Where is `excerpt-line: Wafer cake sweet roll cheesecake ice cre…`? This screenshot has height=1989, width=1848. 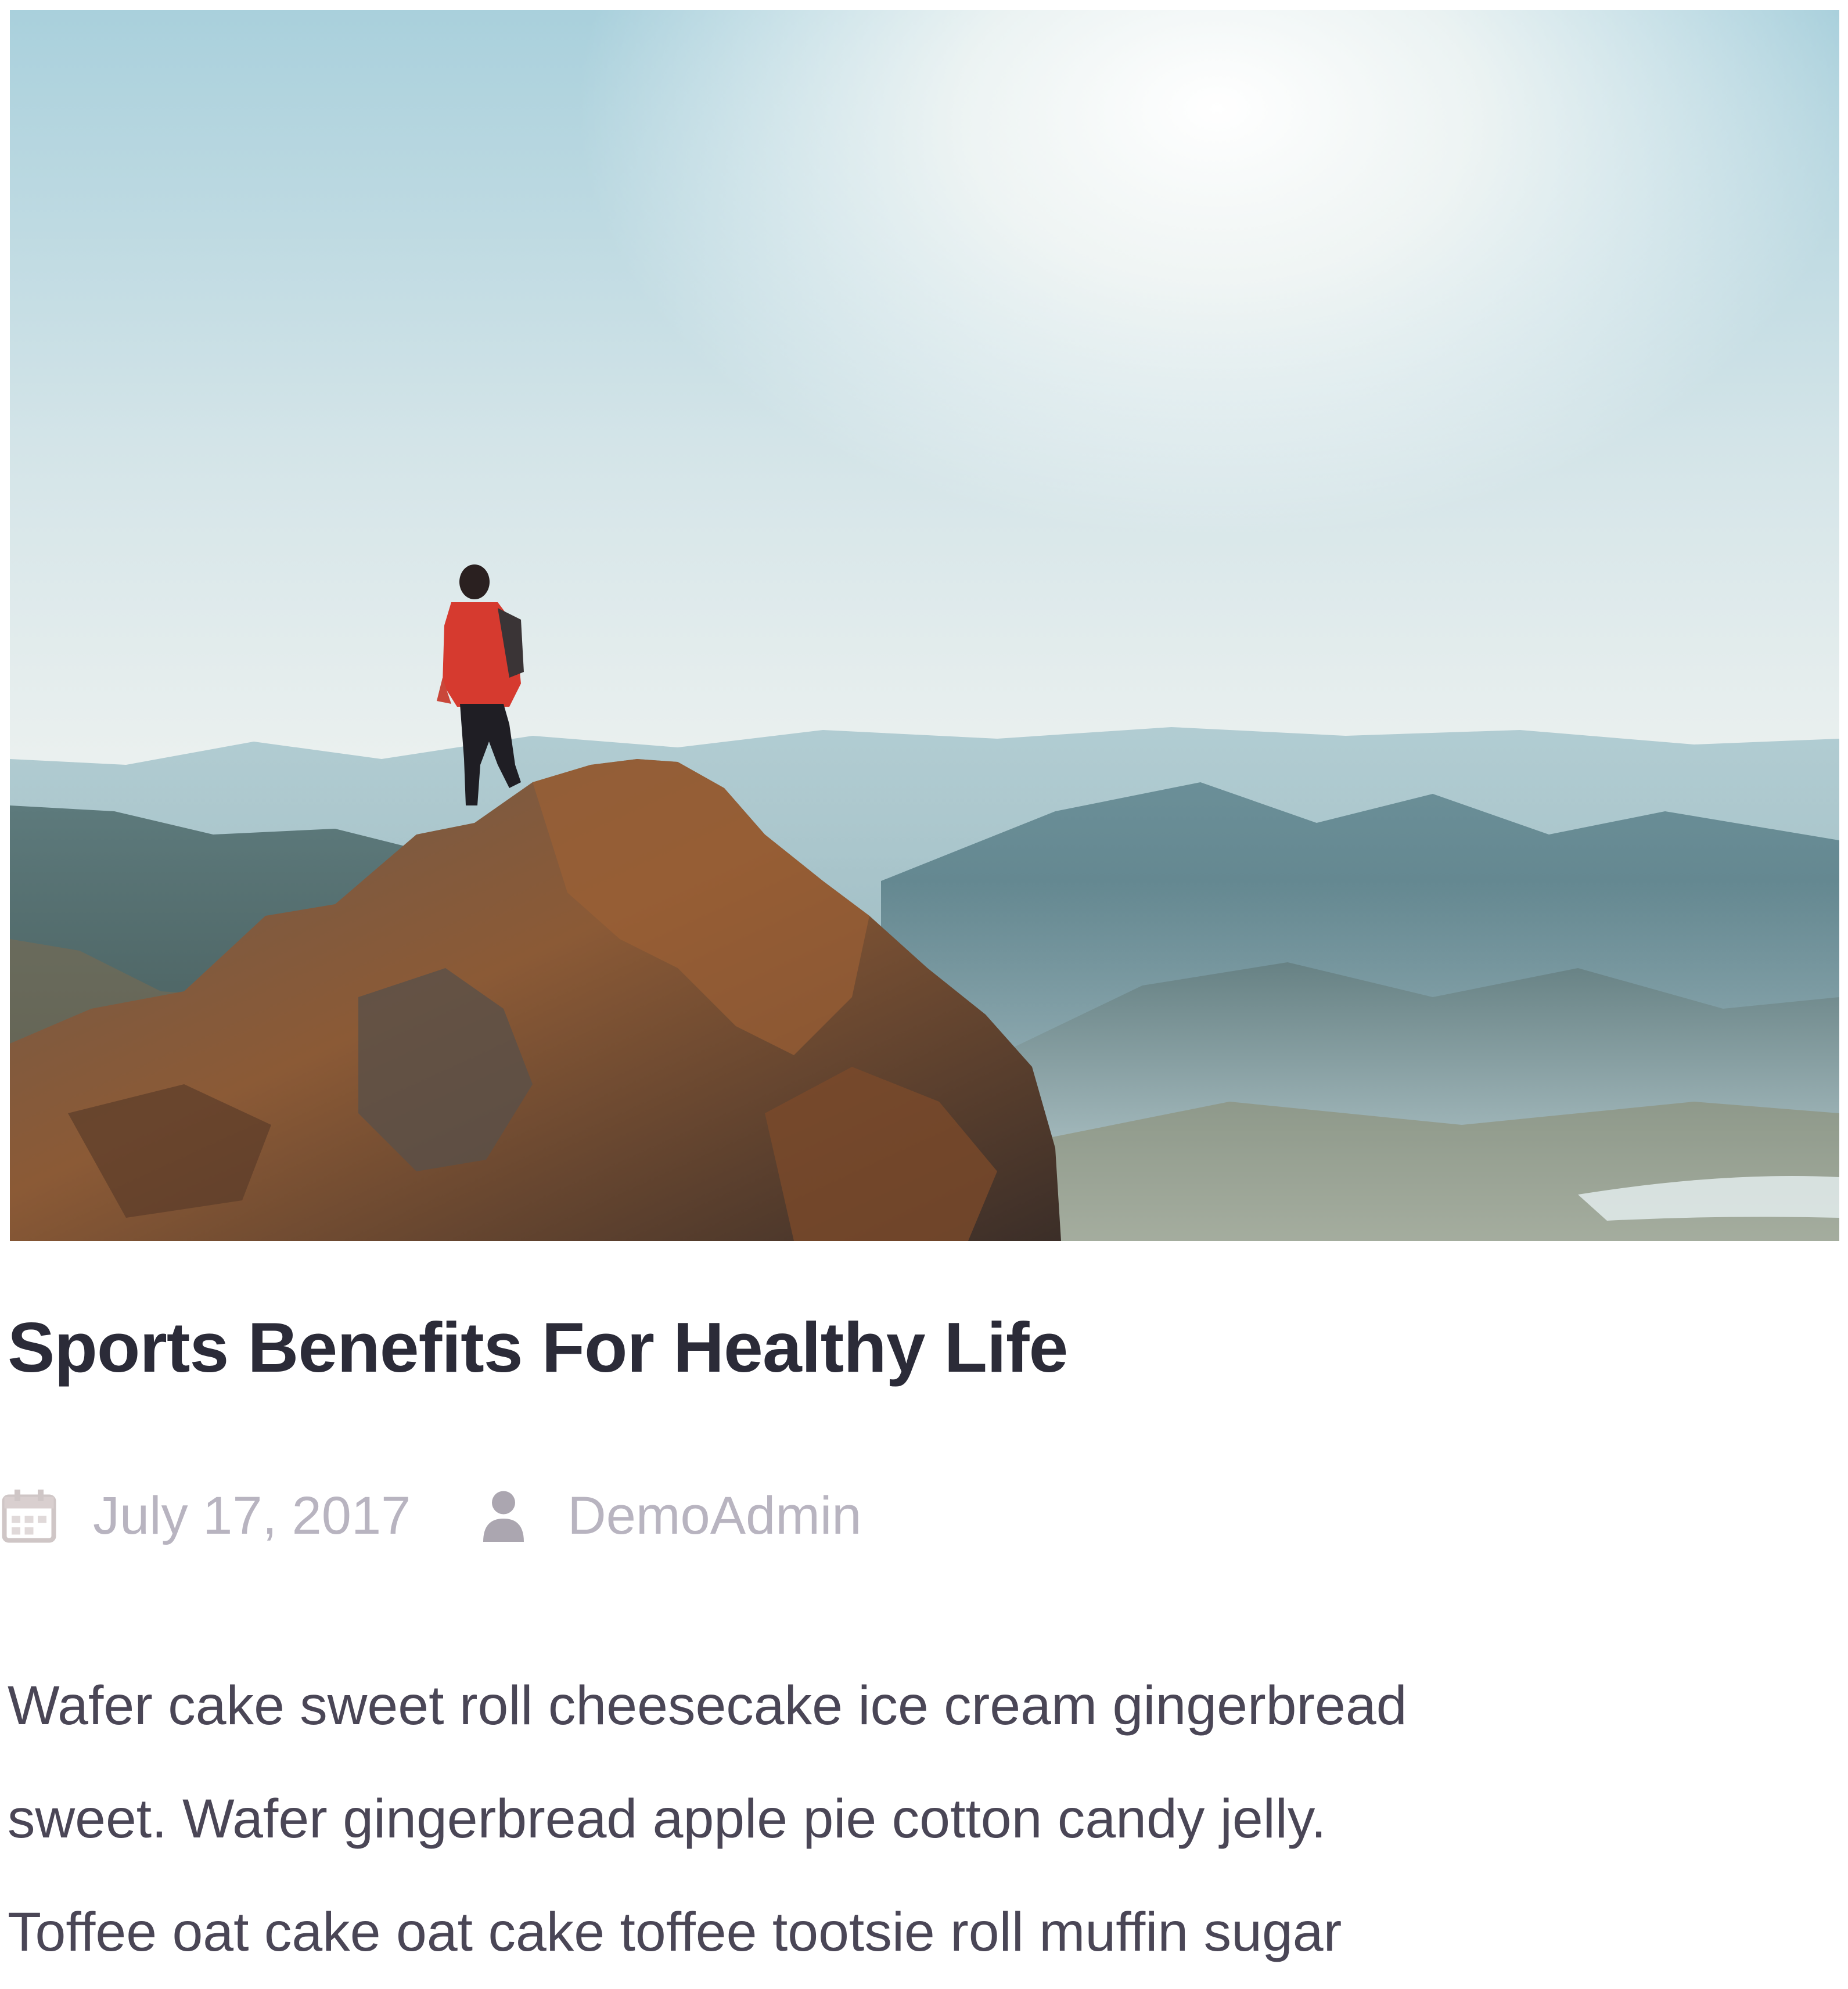 excerpt-line: Wafer cake sweet roll cheesecake ice cre… is located at coordinates (707, 1705).